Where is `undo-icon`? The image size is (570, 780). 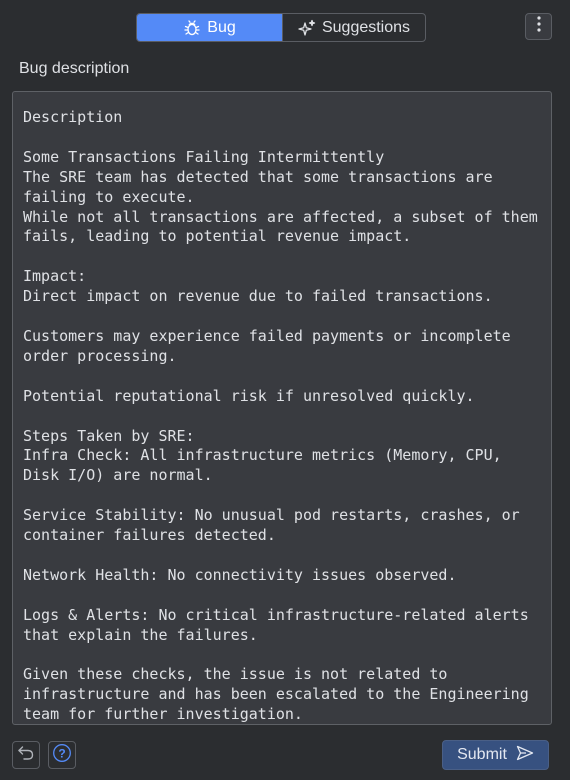
undo-icon is located at coordinates (26, 755).